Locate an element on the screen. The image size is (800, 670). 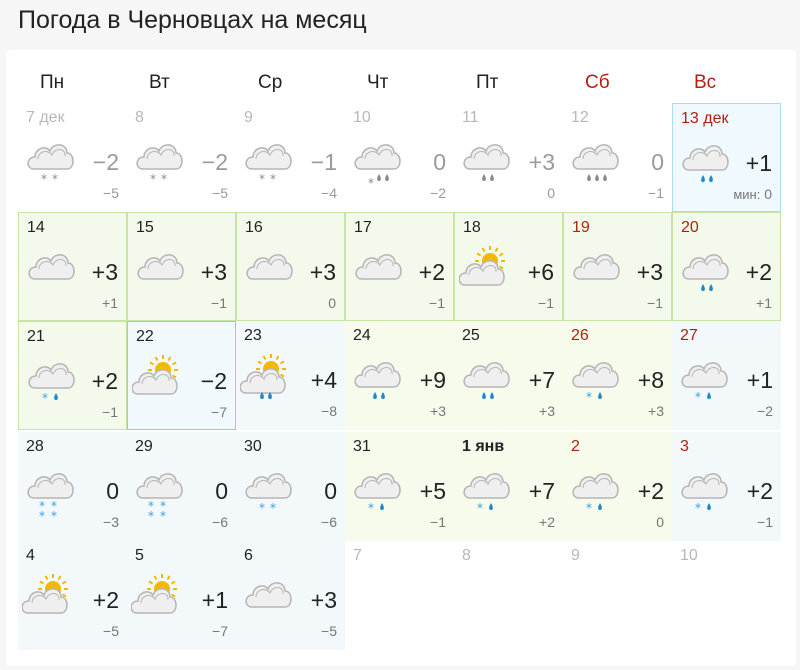
day-date: 31 is located at coordinates (362, 446).